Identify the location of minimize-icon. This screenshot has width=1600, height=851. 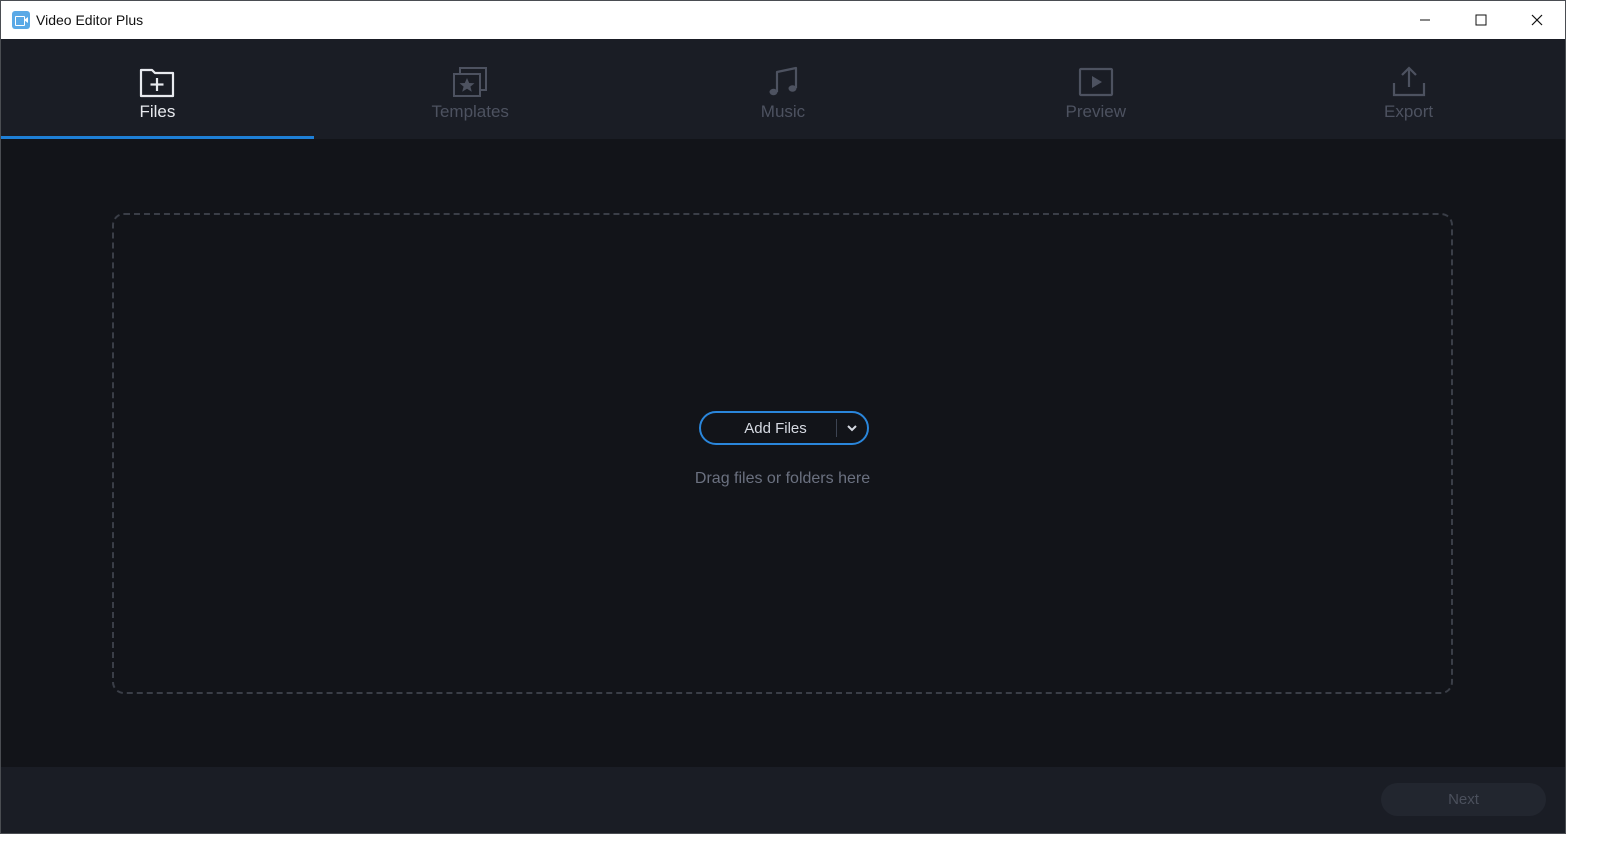
(1425, 20).